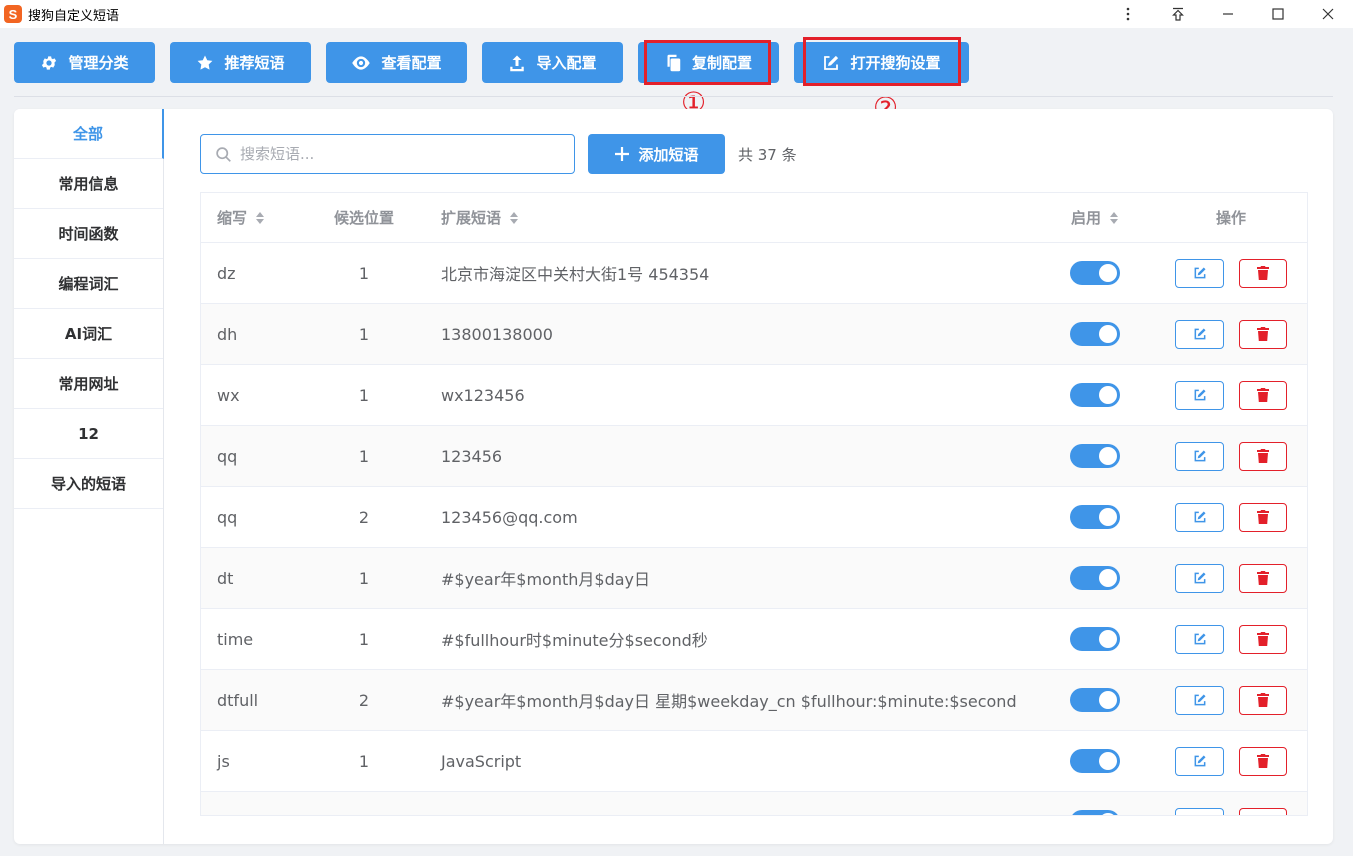 This screenshot has height=856, width=1353. Describe the element at coordinates (497, 334) in the screenshot. I see `cell-expansion: 13800138000` at that location.